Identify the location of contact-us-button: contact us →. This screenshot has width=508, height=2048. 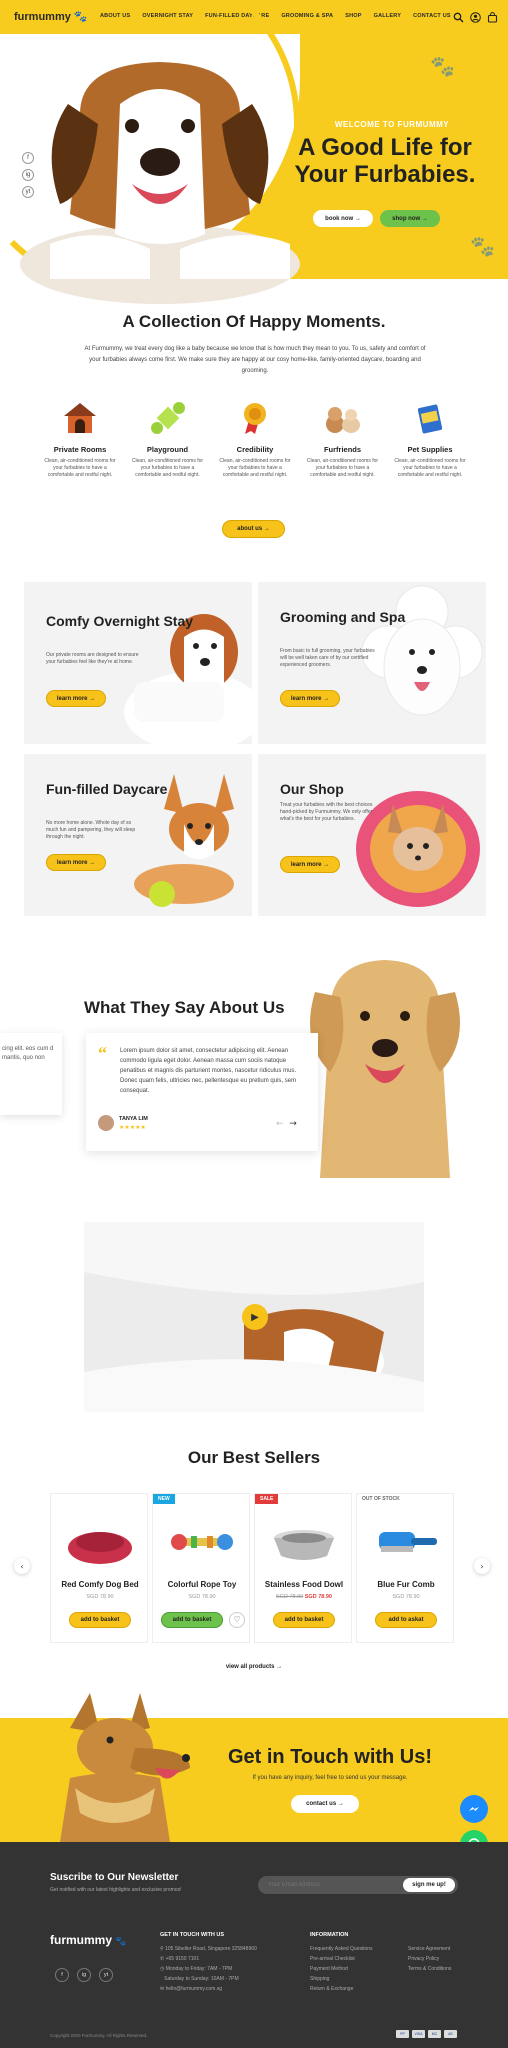
(325, 1804).